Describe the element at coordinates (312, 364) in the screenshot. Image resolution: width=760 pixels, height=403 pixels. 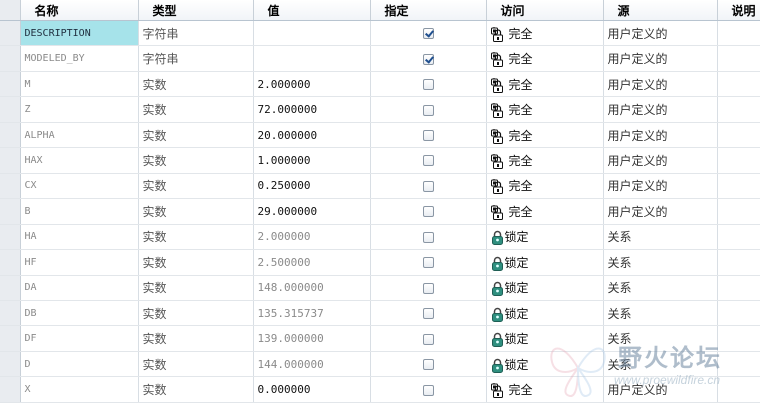
I see `cell-value: 144.000000` at that location.